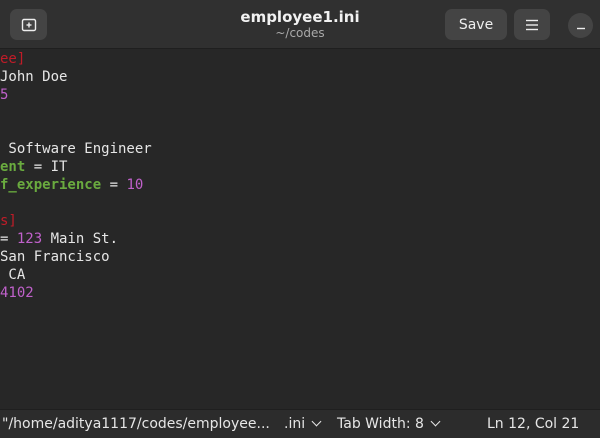 The height and width of the screenshot is (438, 600). I want to click on code-token: 5, so click(4, 95).